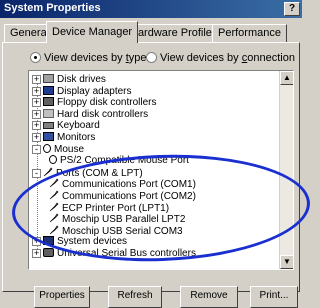  What do you see at coordinates (92, 242) in the screenshot?
I see `tree-item-label: System devices` at bounding box center [92, 242].